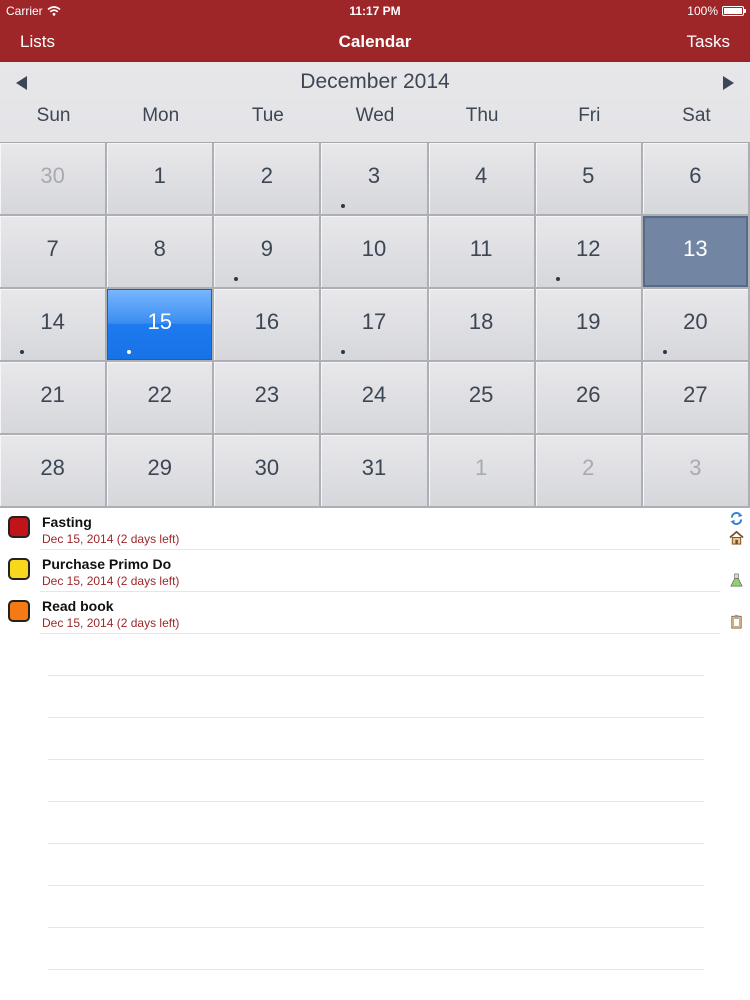 This screenshot has height=1000, width=750. I want to click on day-number: 31, so click(374, 467).